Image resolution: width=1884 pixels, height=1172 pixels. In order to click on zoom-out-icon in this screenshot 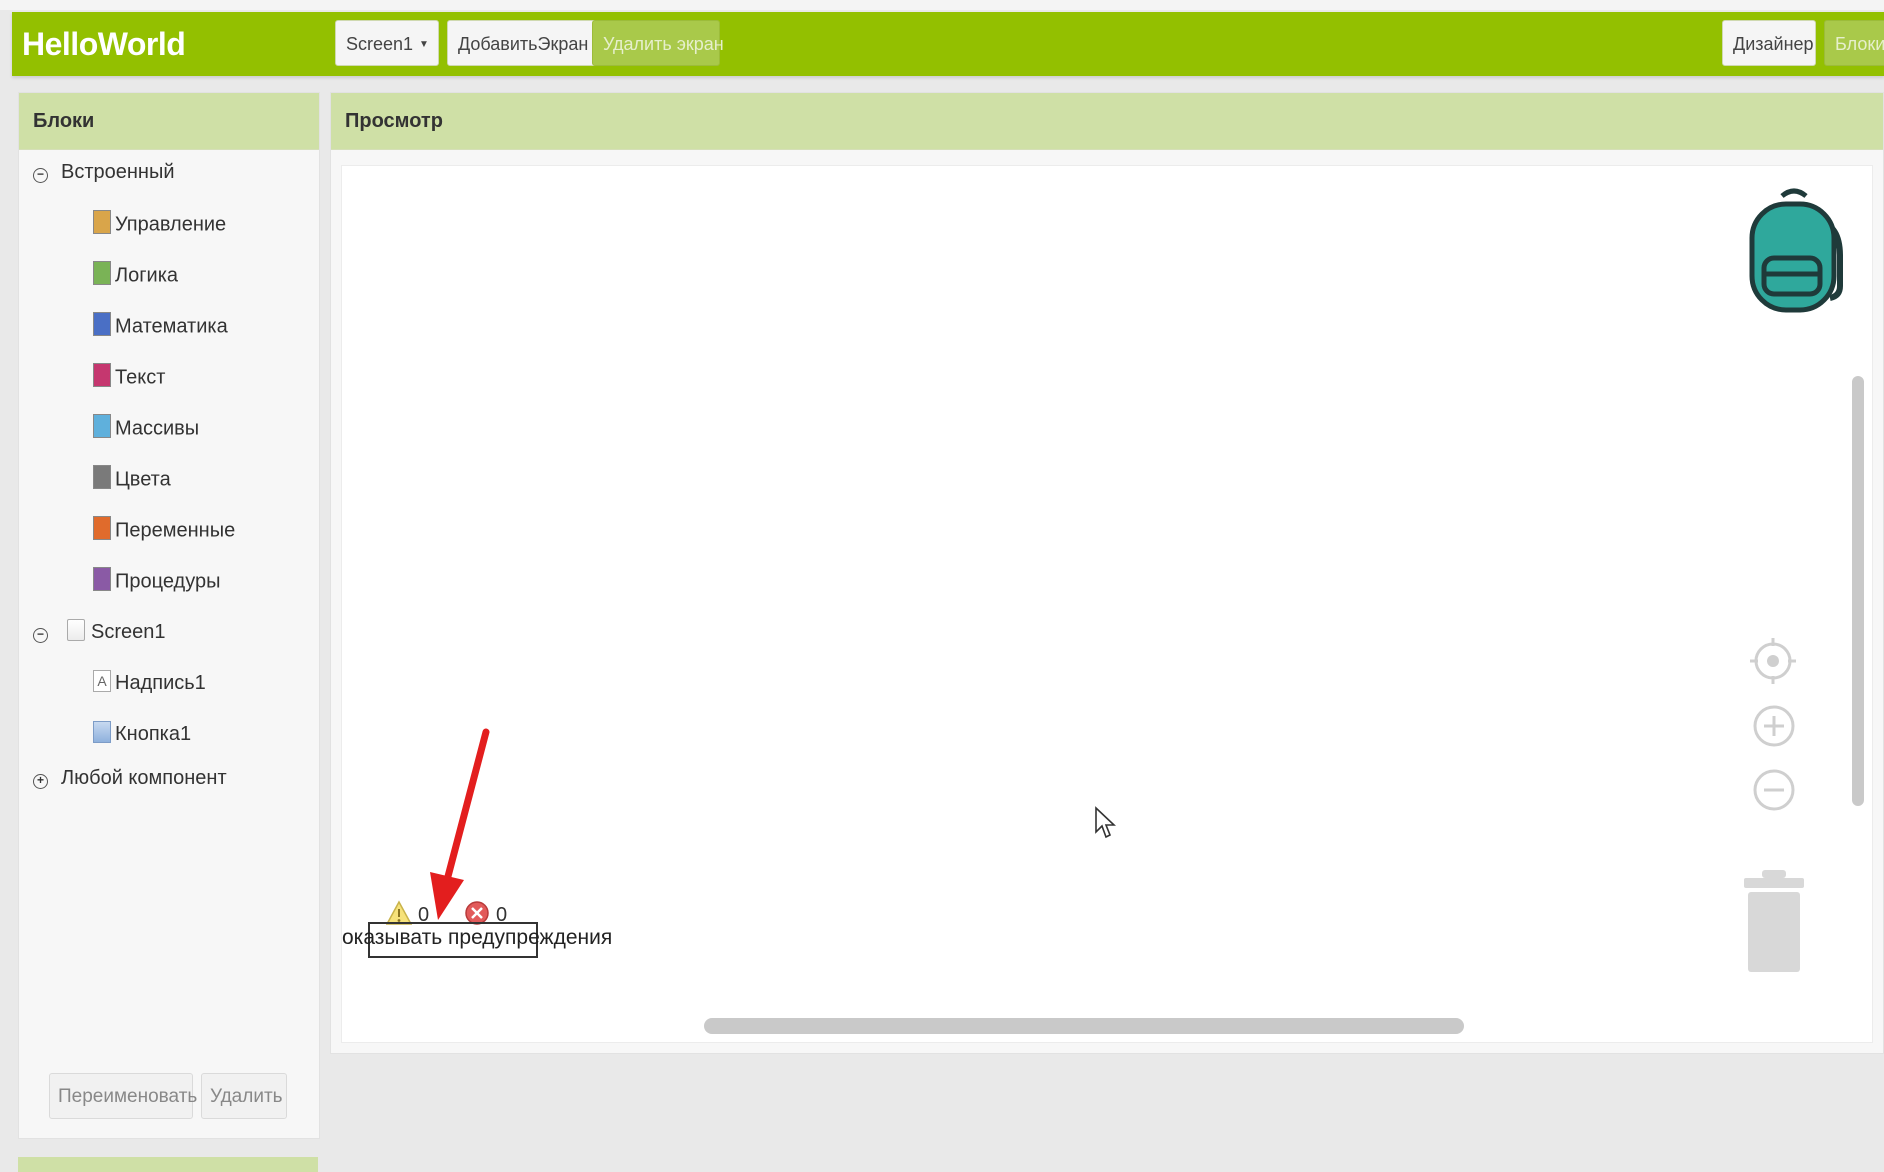, I will do `click(1774, 790)`.